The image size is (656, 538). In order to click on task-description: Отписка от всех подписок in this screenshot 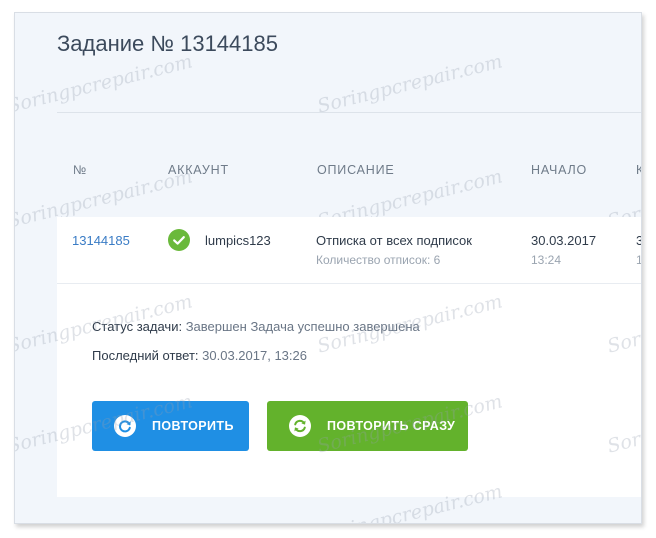, I will do `click(394, 240)`.